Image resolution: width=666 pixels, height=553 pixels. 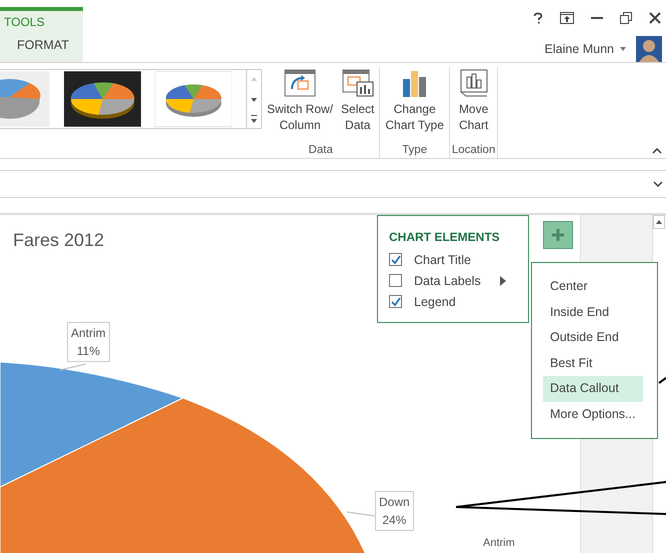 What do you see at coordinates (88, 342) in the screenshot?
I see `data-callout: Antrim 11%` at bounding box center [88, 342].